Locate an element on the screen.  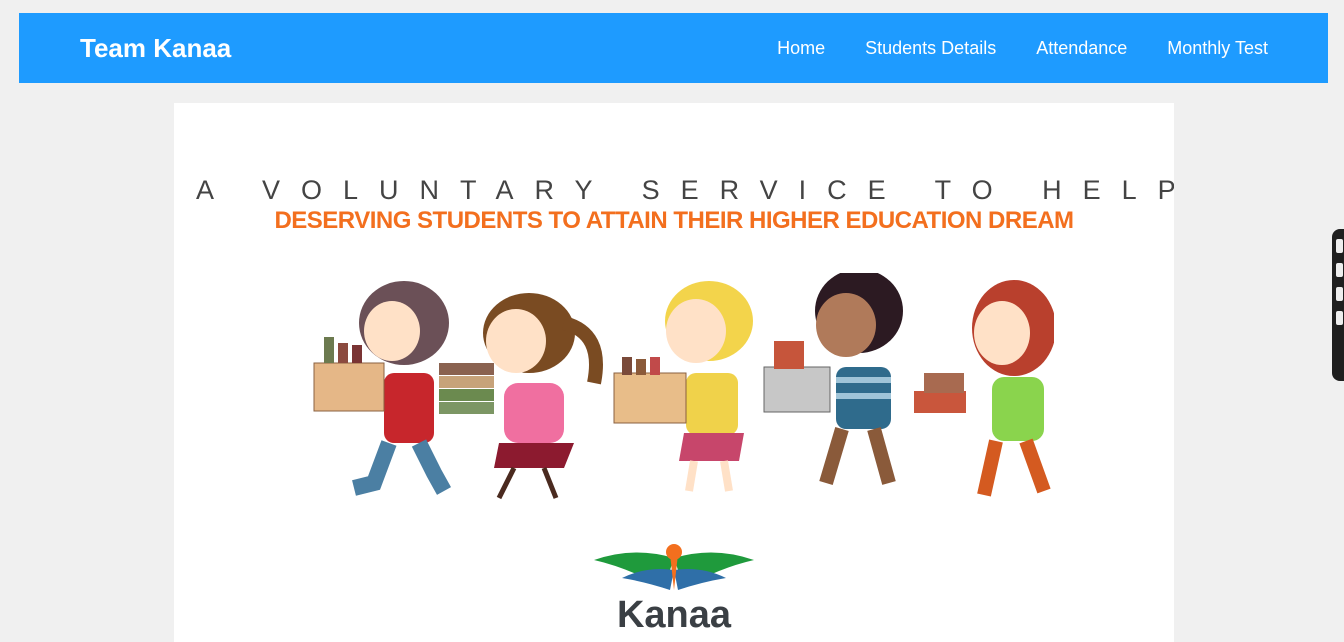
nav-link-students-details: Students Details is located at coordinates (930, 48).